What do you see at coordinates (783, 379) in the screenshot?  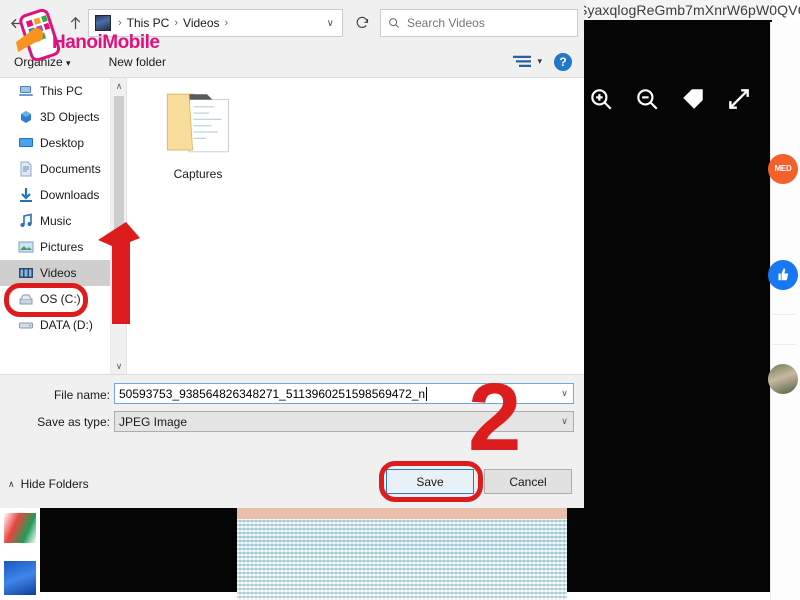 I see `avatar` at bounding box center [783, 379].